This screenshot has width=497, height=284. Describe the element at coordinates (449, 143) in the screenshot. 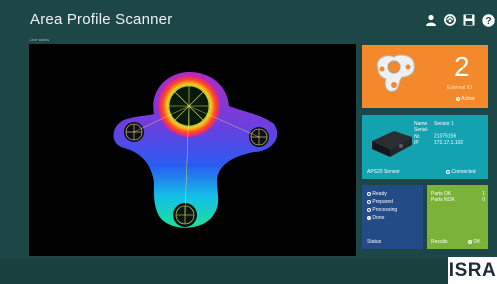

I see `sensor-ip-value: 172.17.1.102` at that location.